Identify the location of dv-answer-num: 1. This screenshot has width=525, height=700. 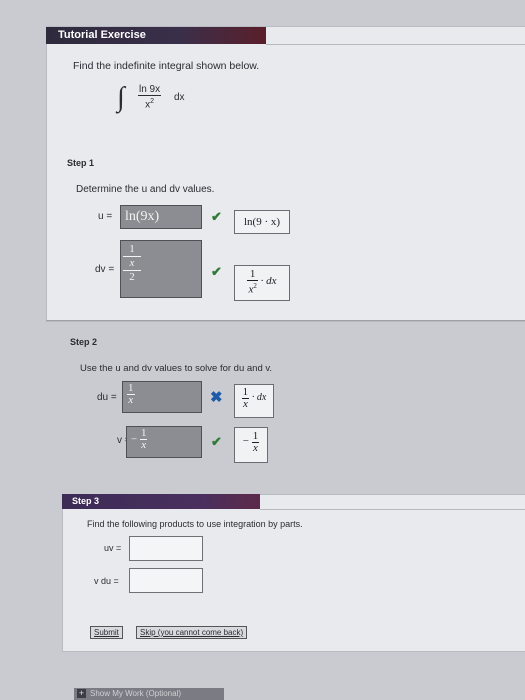
(252, 275).